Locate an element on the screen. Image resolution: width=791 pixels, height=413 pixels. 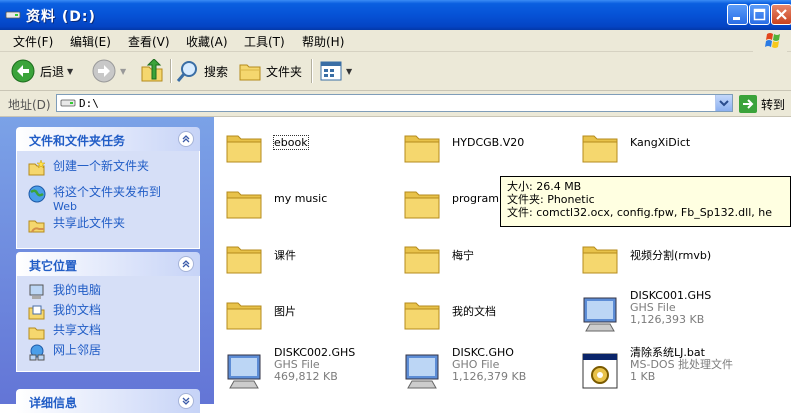
toolbar: 后退 ▼ ▼ 搜索 文件夹 ▼ is located at coordinates (395, 71).